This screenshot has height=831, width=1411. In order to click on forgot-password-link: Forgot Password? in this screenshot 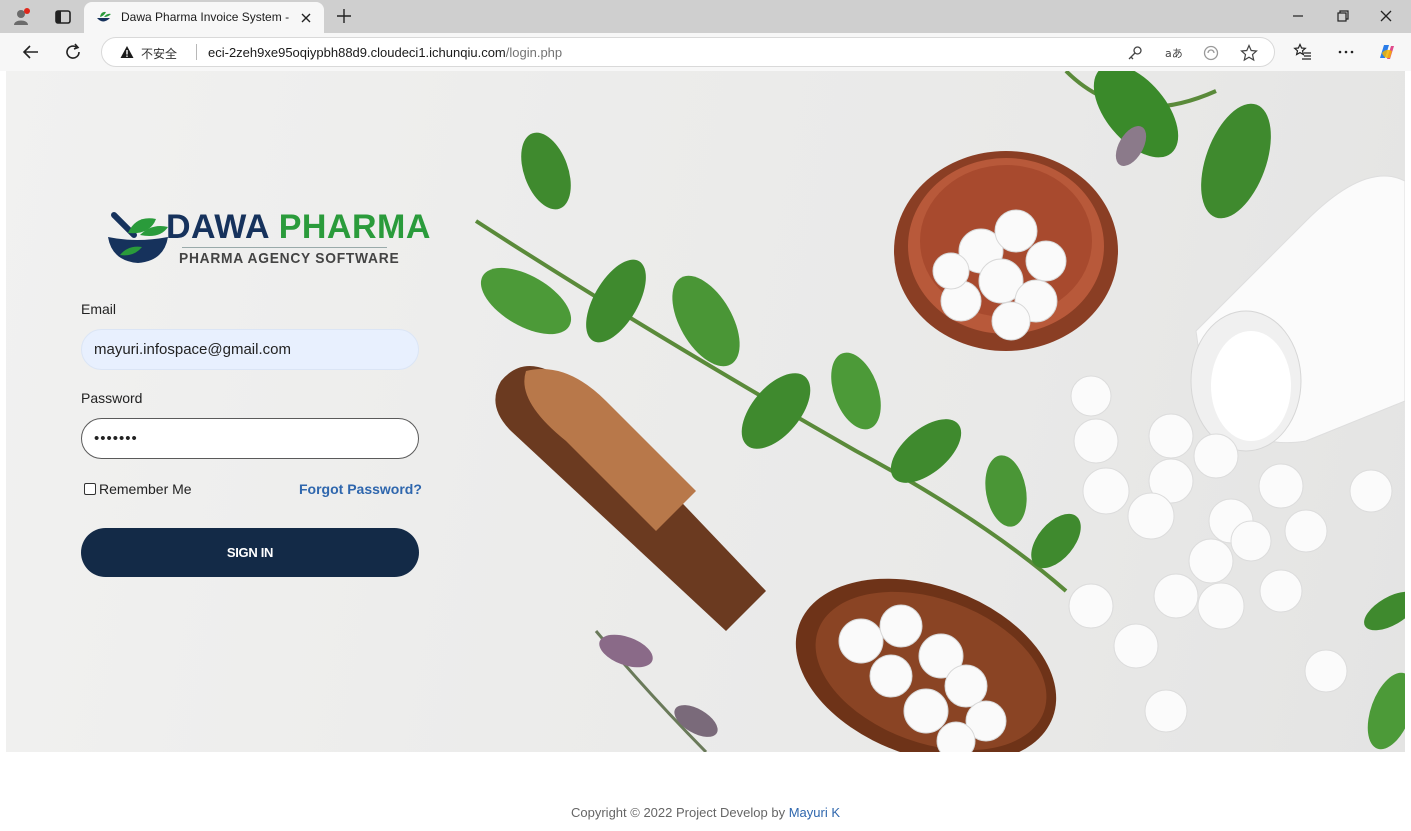, I will do `click(360, 489)`.